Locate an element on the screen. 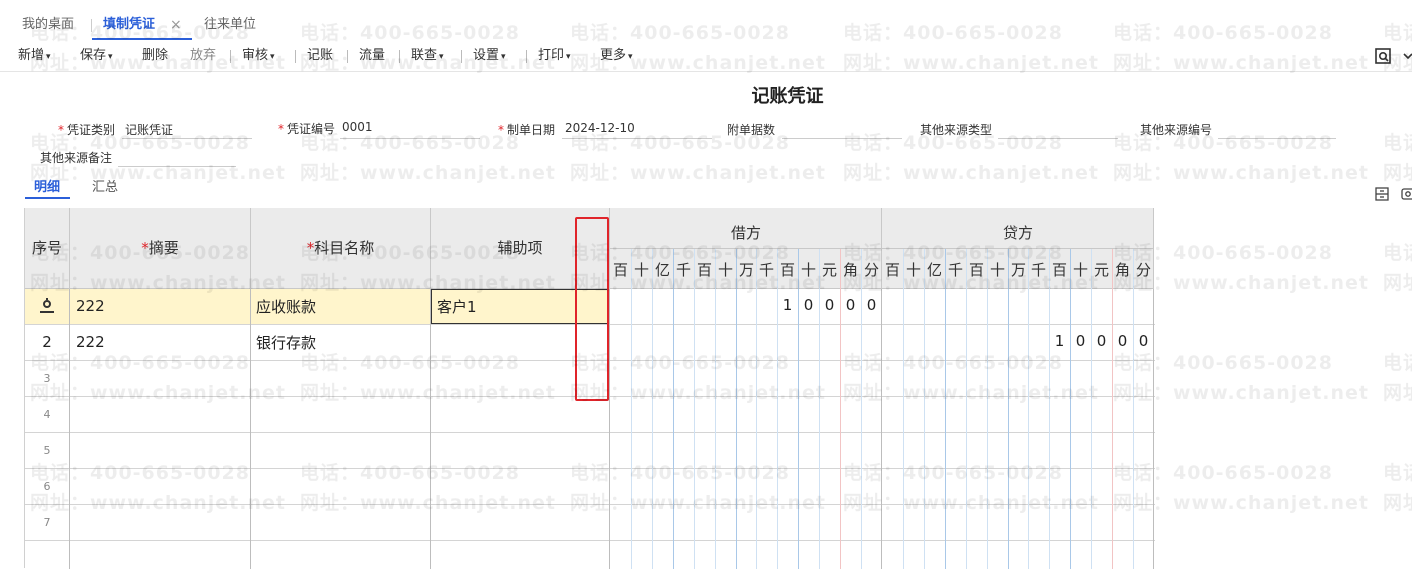 This screenshot has height=569, width=1412. row-settings-icon is located at coordinates (47, 306).